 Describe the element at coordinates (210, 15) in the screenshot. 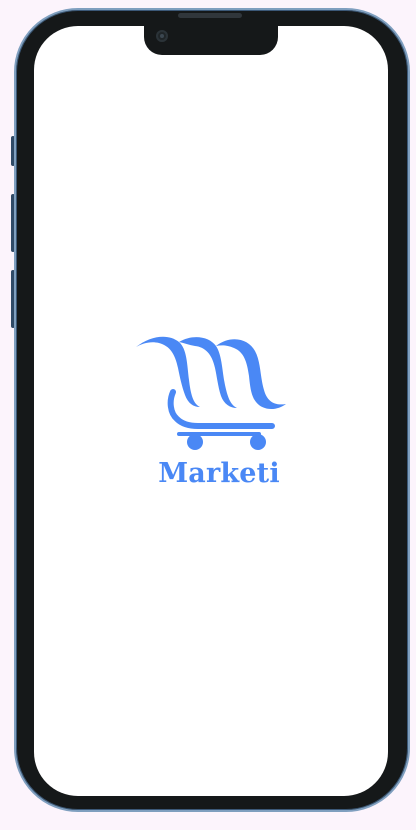

I see `speaker-grille` at that location.